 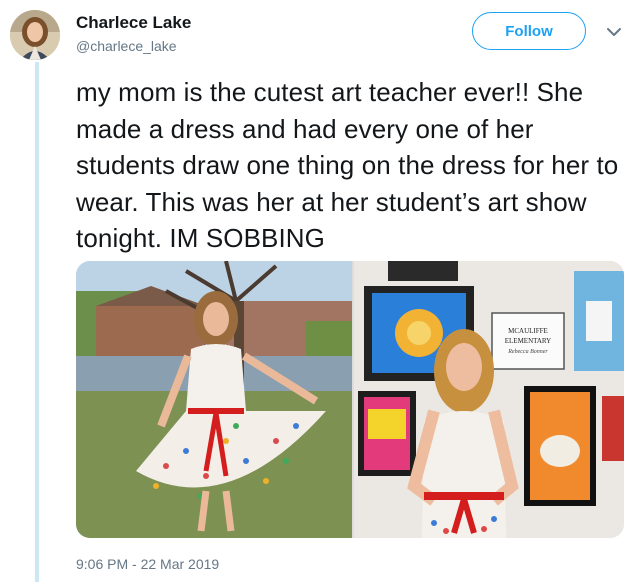 What do you see at coordinates (126, 46) in the screenshot?
I see `author-handle: @charlece_lake` at bounding box center [126, 46].